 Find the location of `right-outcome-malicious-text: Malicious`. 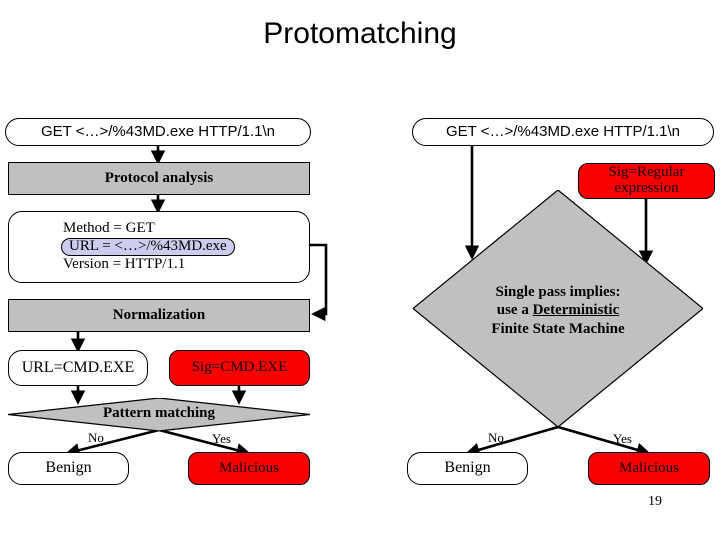

right-outcome-malicious-text: Malicious is located at coordinates (649, 467).